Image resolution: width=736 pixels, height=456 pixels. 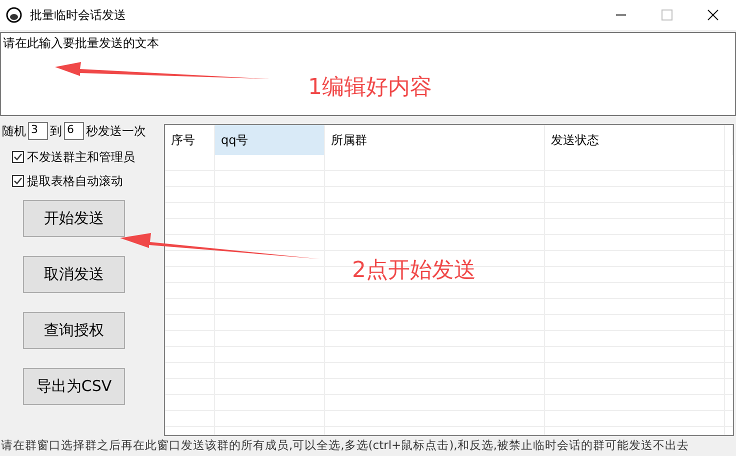 I want to click on column-header: 发送状态, so click(x=635, y=140).